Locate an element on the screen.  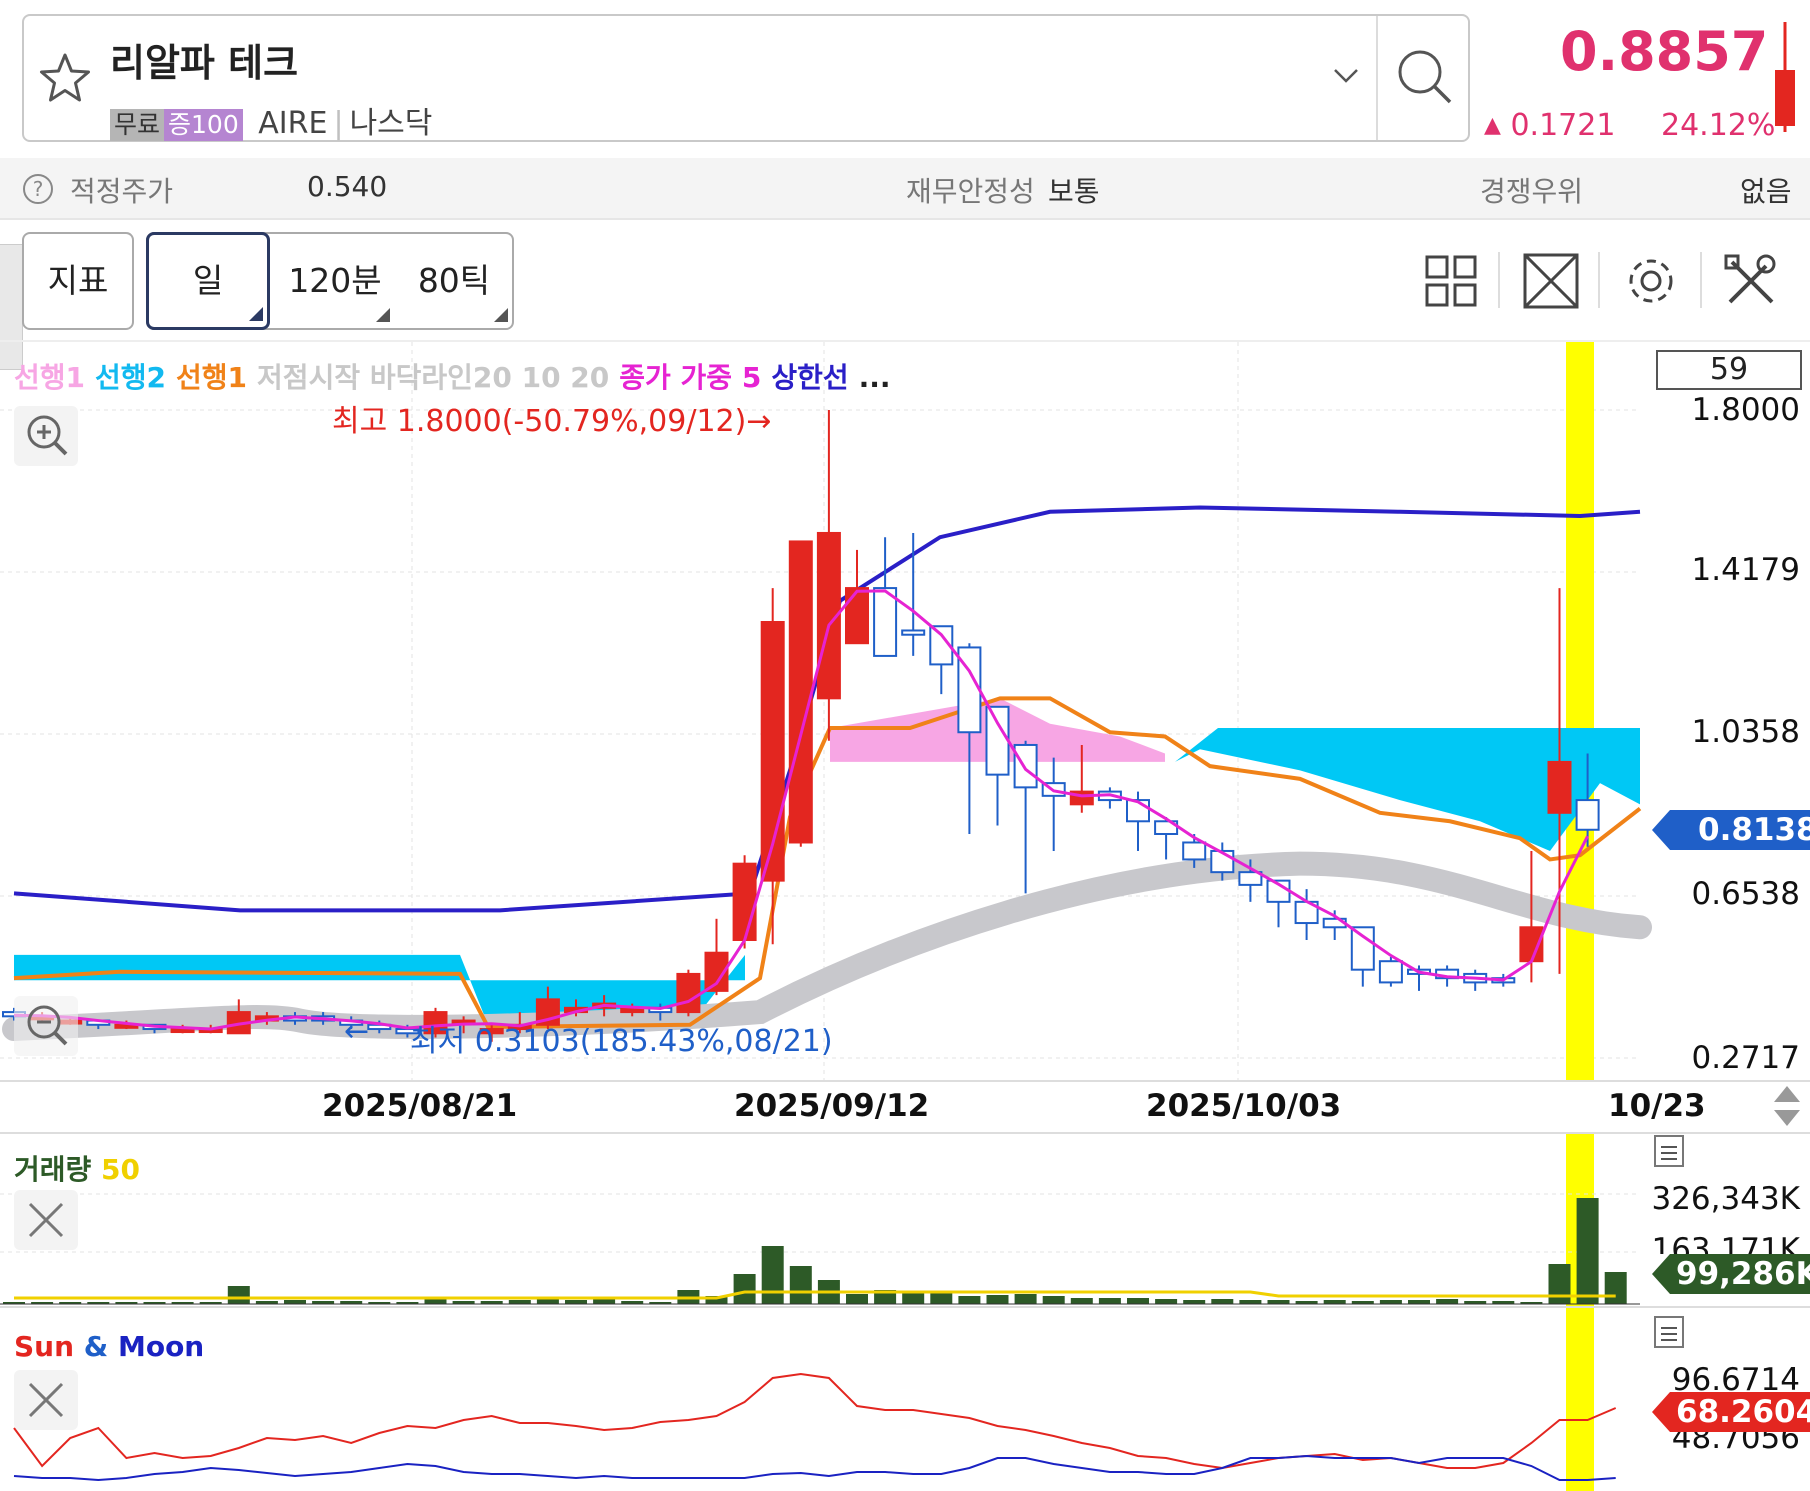
tool-divider is located at coordinates (1701, 280).